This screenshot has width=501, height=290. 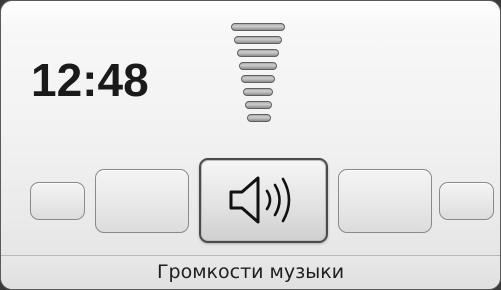 I want to click on carousel-item-right, so click(x=385, y=201).